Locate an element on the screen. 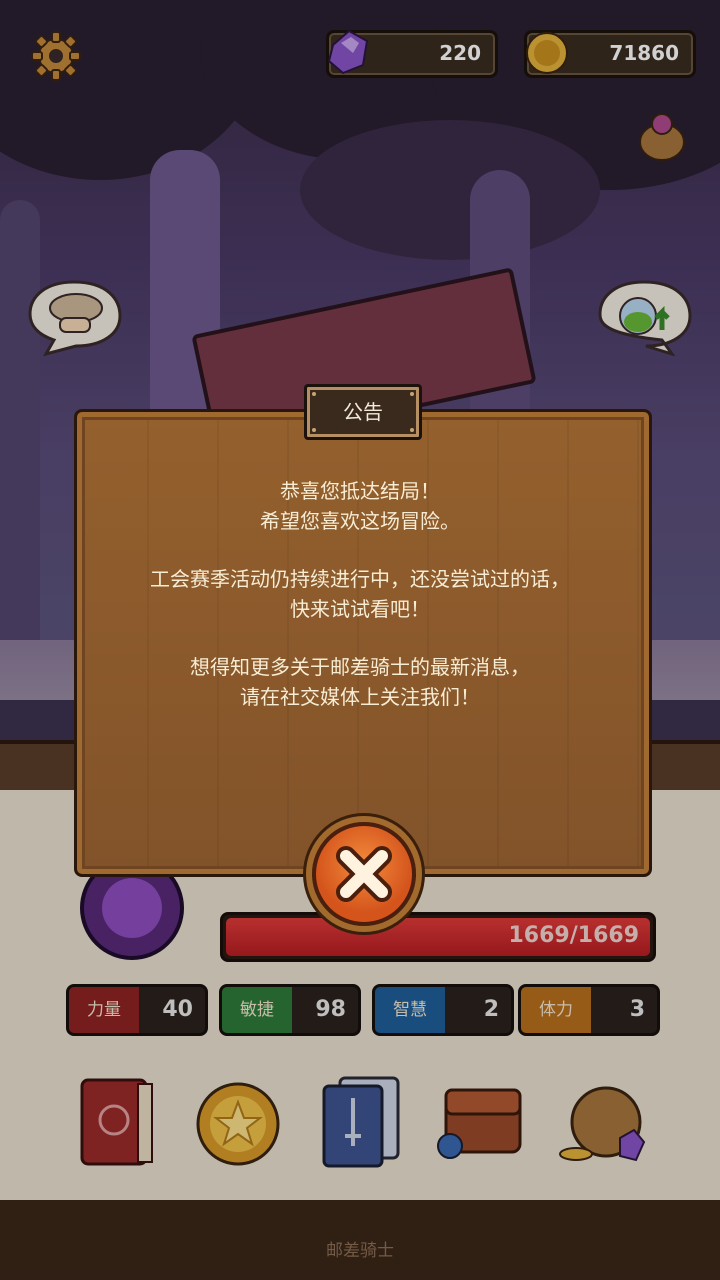  dialog-title-plate: 公告 is located at coordinates (363, 412).